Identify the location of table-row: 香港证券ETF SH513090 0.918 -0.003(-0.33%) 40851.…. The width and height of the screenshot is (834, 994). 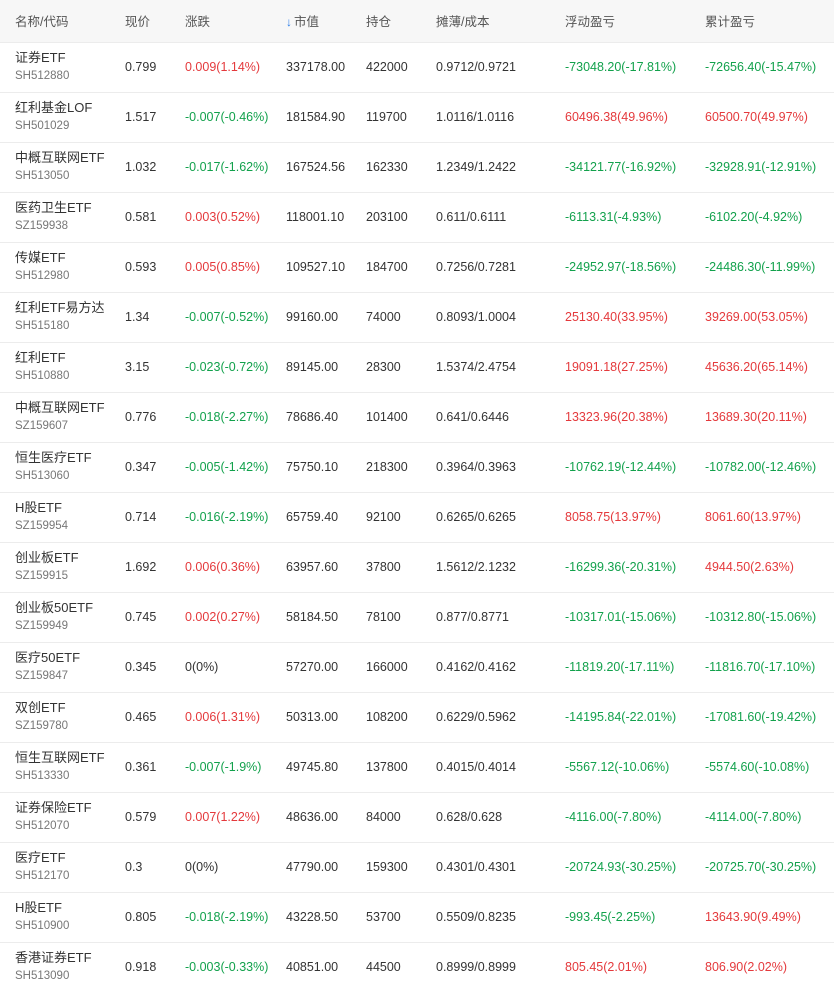
(417, 967).